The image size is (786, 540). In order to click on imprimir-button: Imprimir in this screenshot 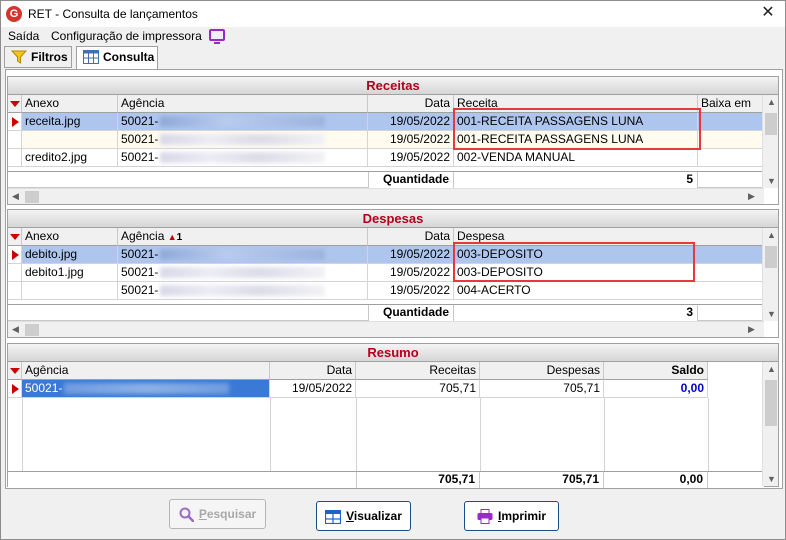, I will do `click(511, 516)`.